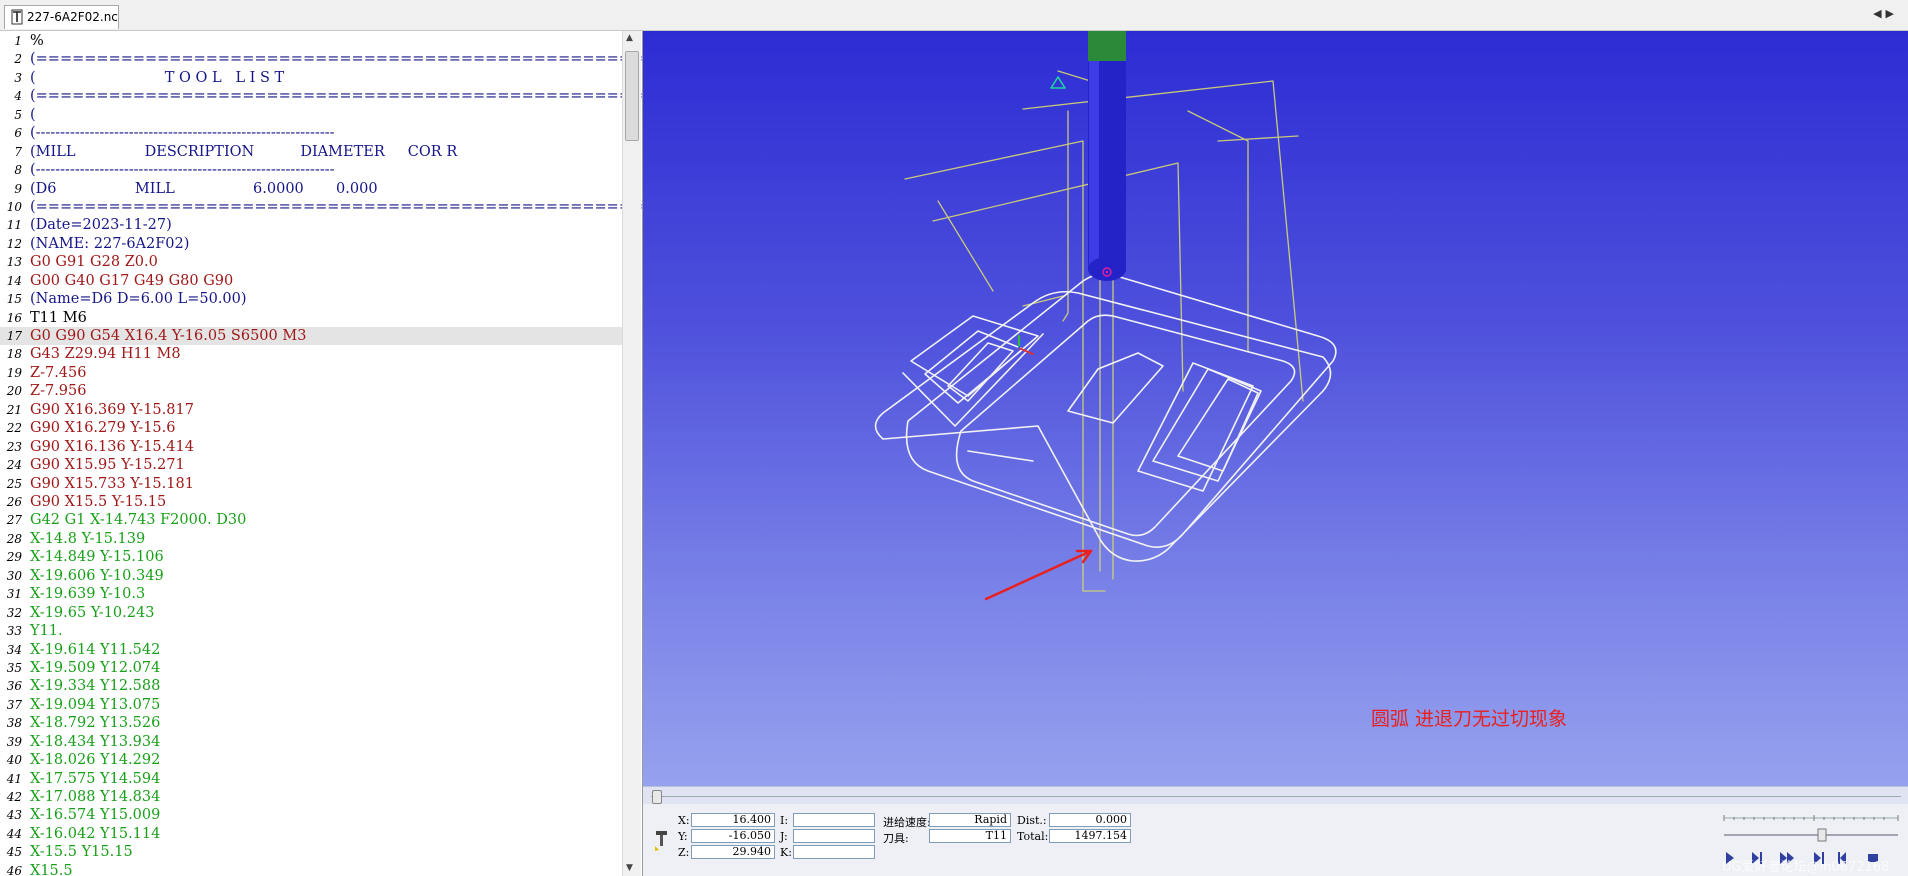 The width and height of the screenshot is (1908, 876). I want to click on tab-scroll-arrows: ◀▶, so click(1885, 13).